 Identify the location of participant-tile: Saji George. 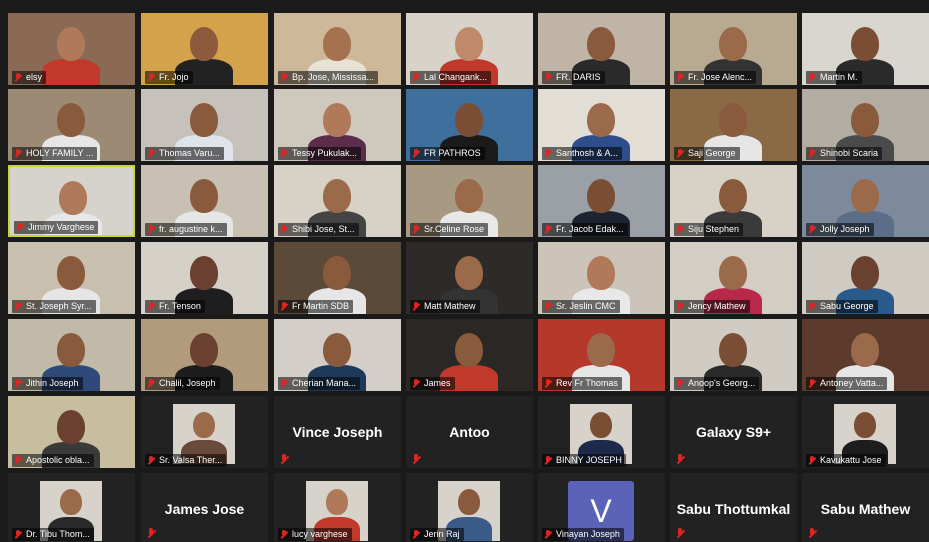
(733, 125).